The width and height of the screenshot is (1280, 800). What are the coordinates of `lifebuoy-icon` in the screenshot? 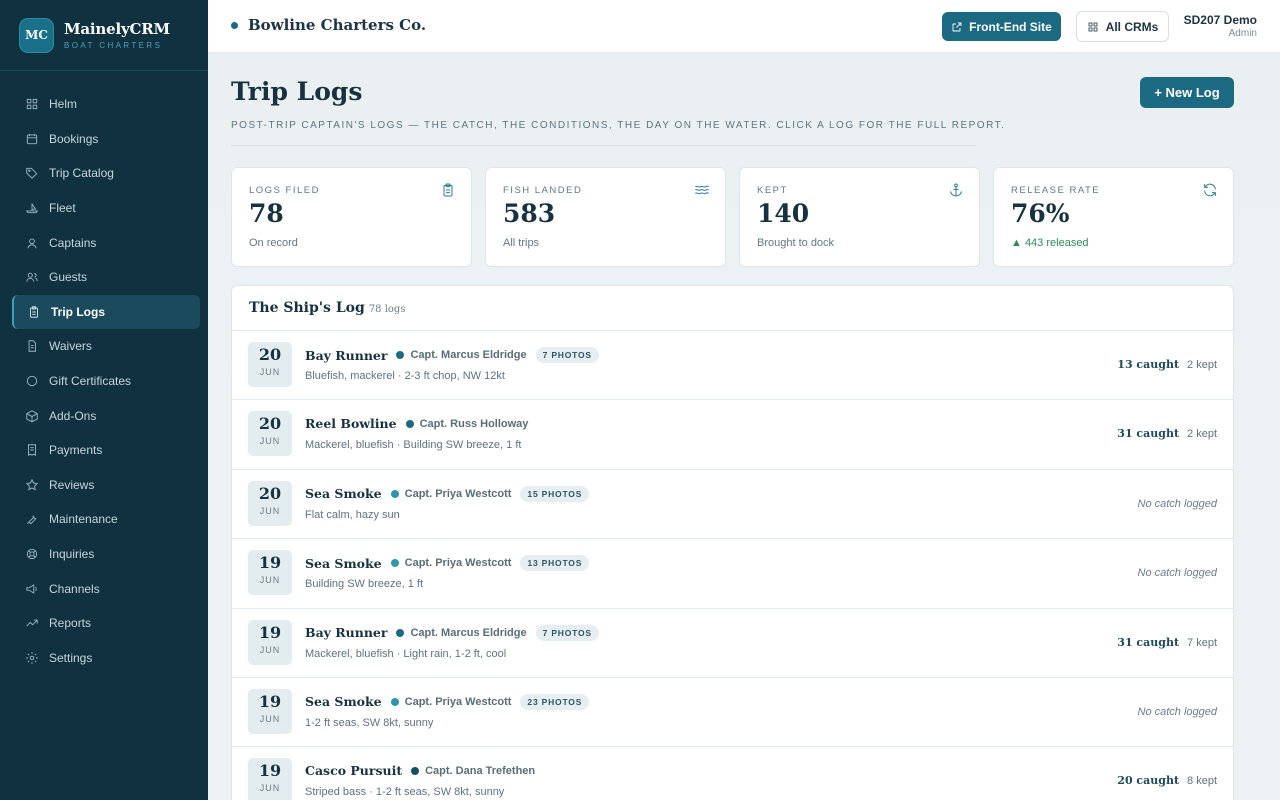 It's located at (32, 554).